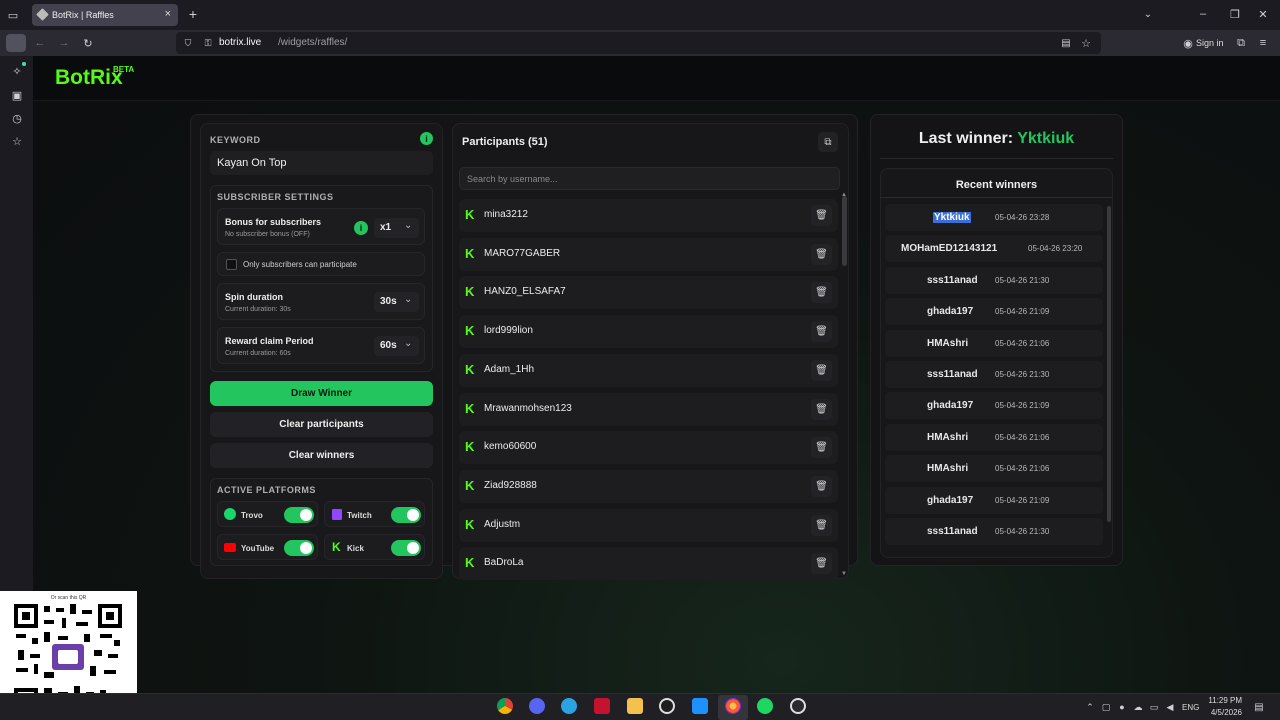  Describe the element at coordinates (522, 253) in the screenshot. I see `participant-name: MARO77GABER` at that location.